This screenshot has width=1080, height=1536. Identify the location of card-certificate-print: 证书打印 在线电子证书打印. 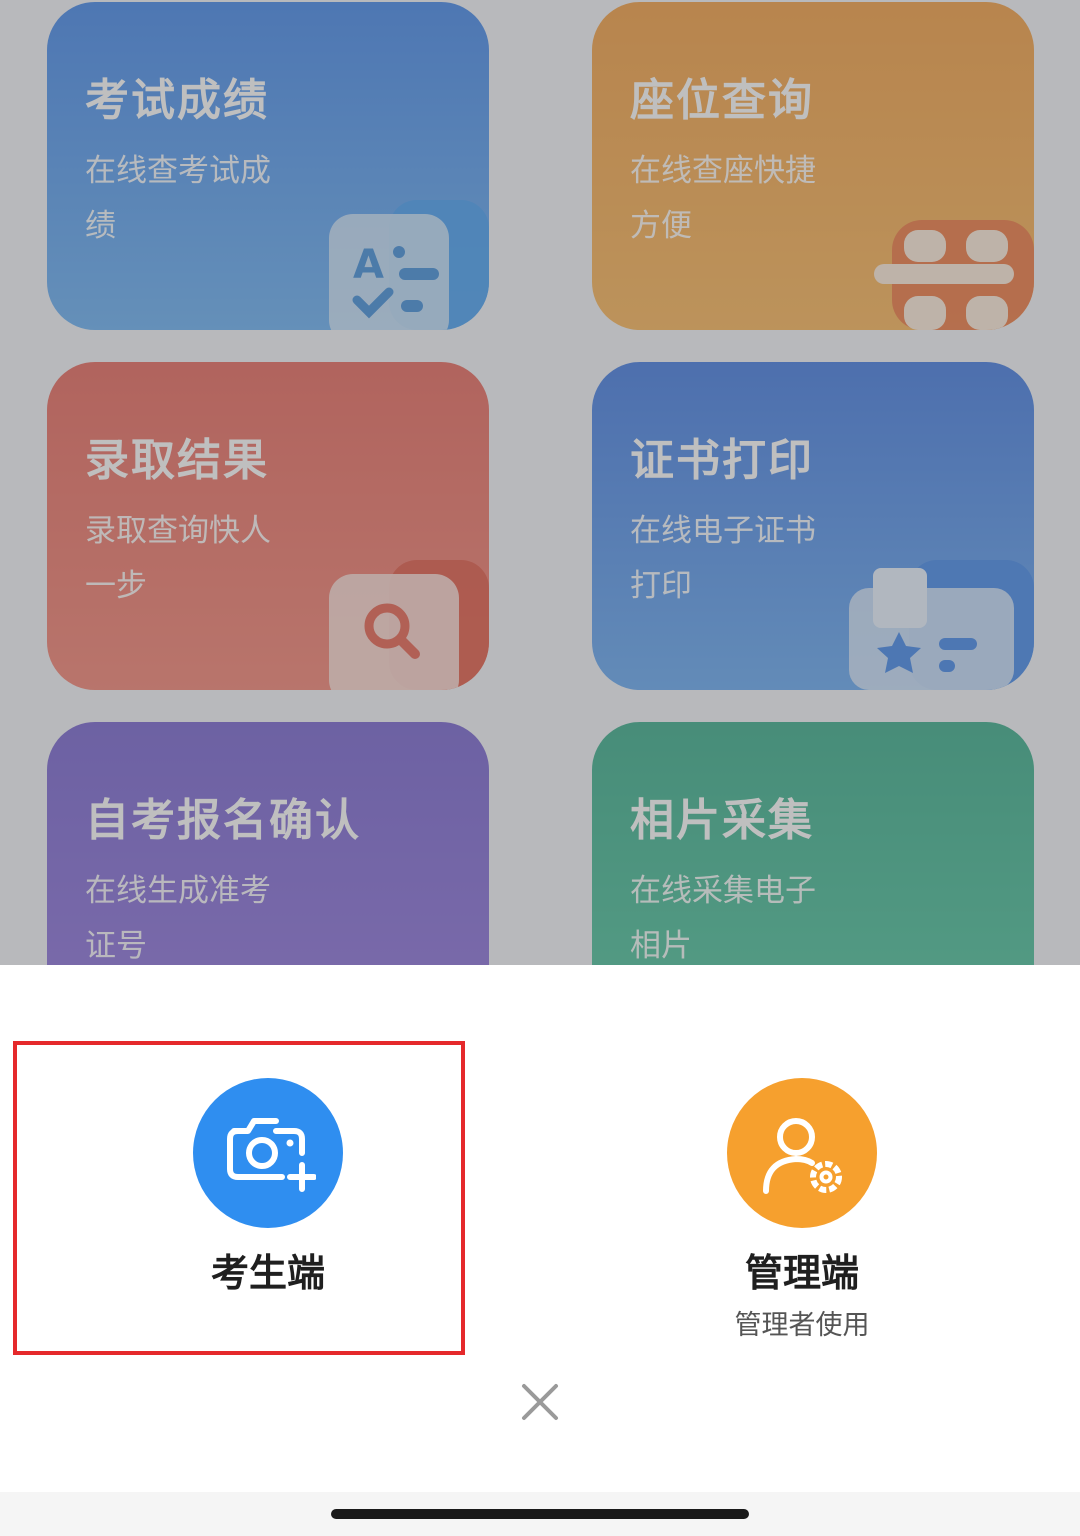
(813, 526).